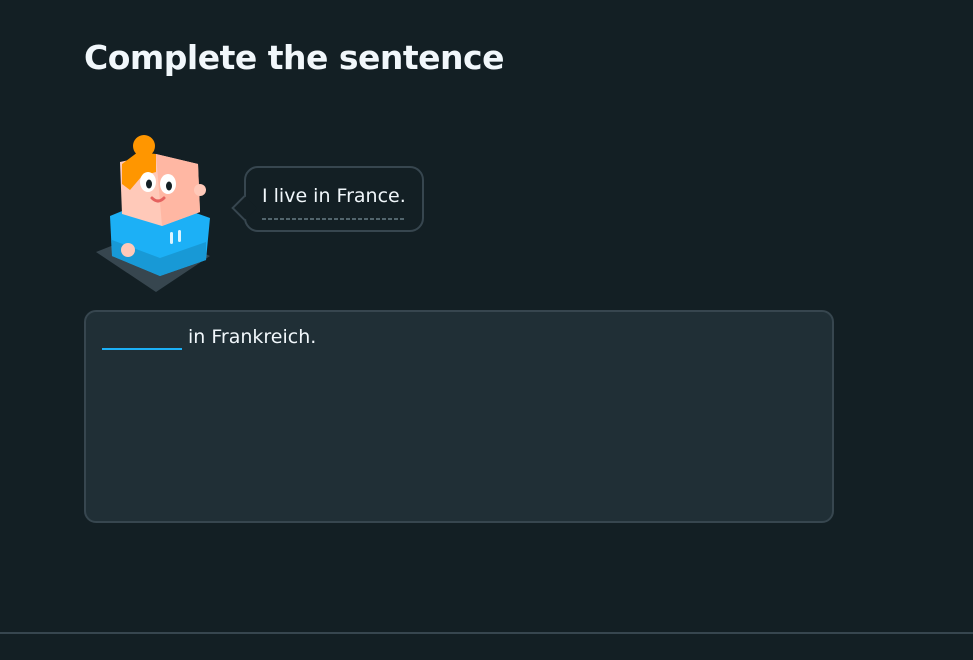  I want to click on page-title: Complete the sentence, so click(294, 57).